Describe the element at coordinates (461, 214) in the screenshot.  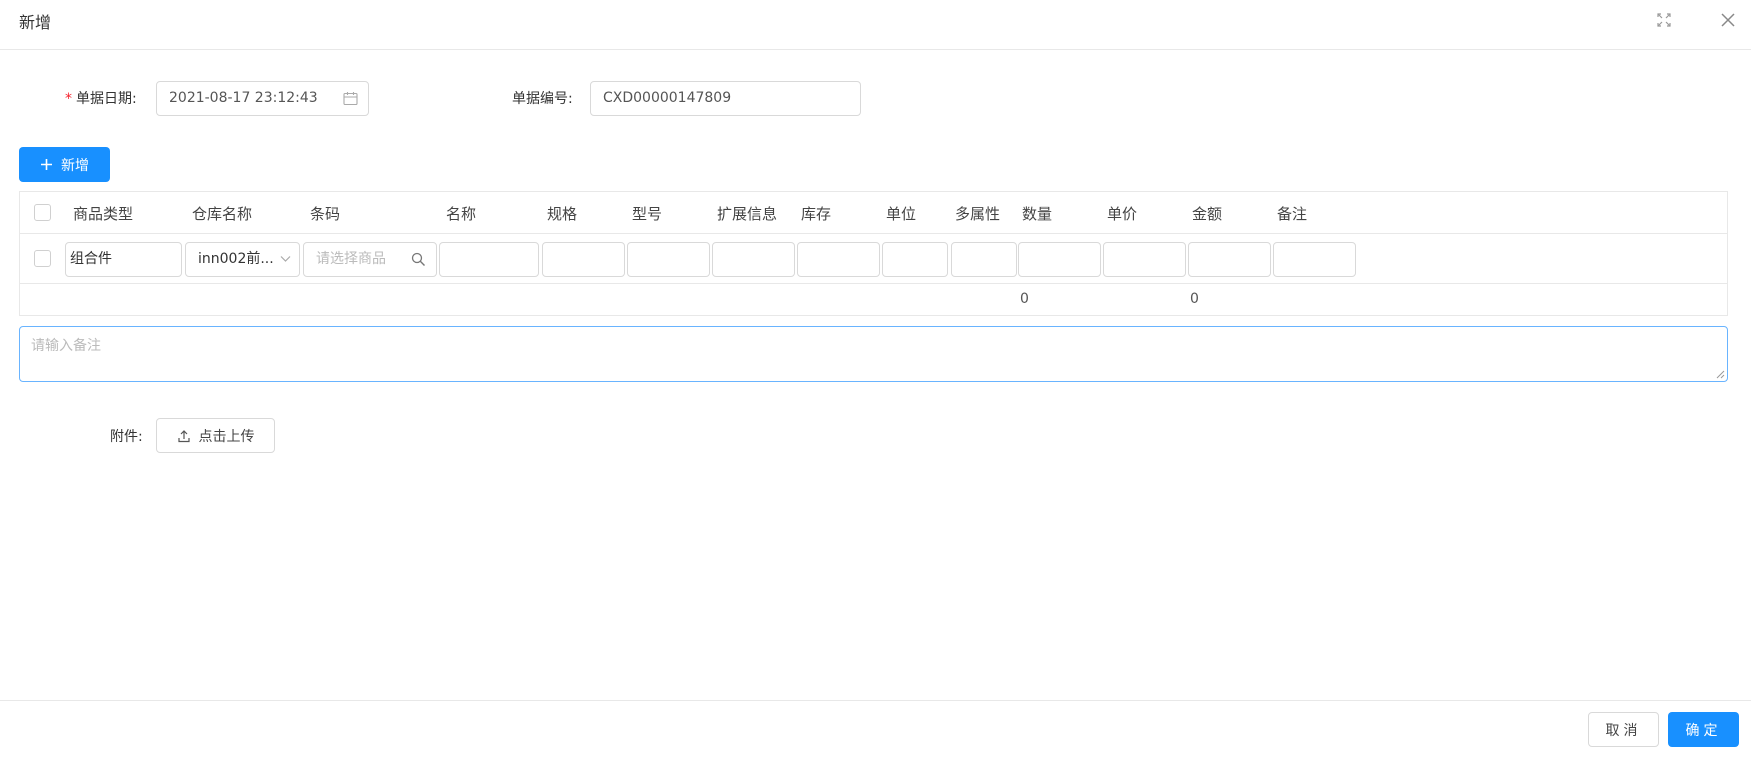
I see `col-name: 名称` at that location.